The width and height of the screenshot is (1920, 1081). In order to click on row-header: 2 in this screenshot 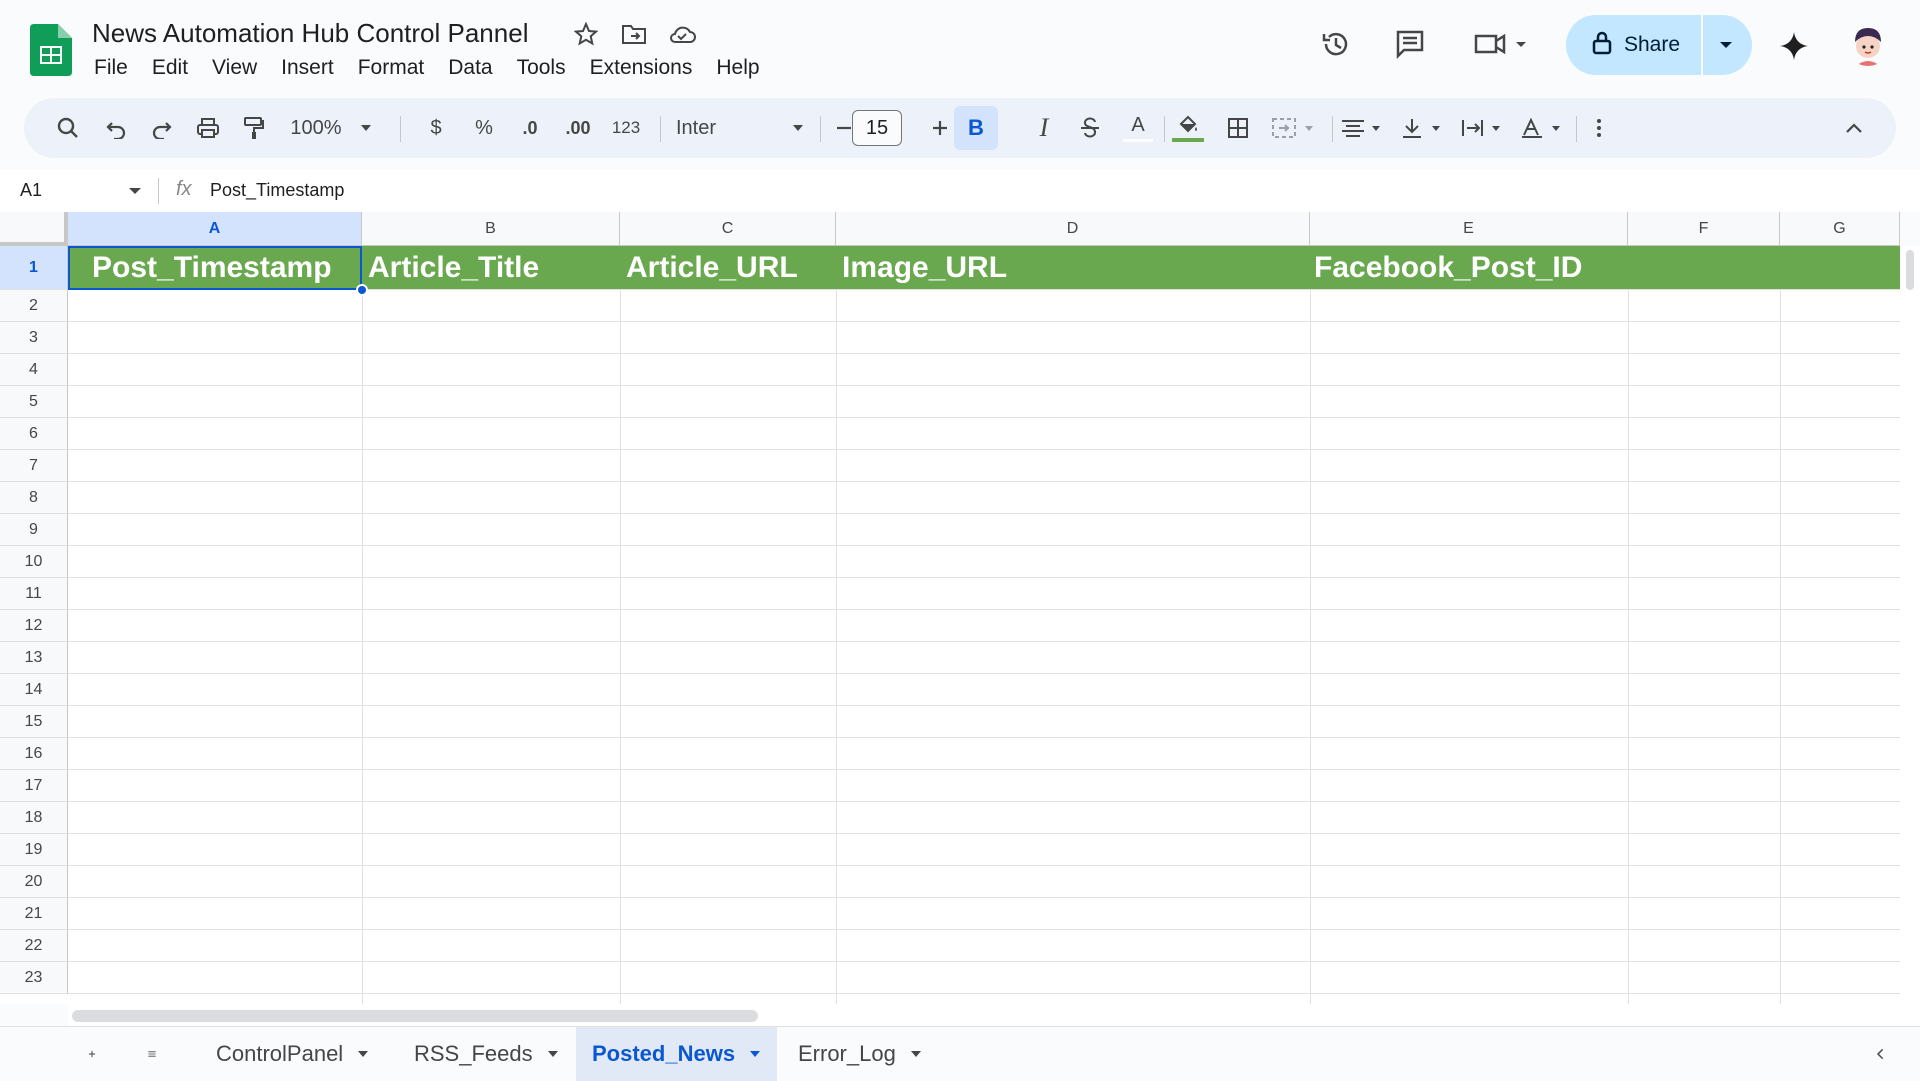, I will do `click(34, 306)`.